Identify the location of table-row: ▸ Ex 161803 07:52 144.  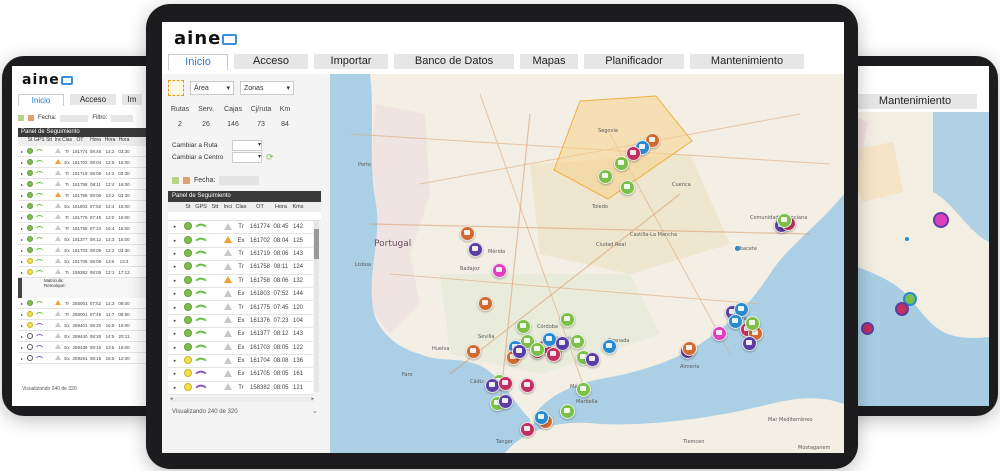
(240, 294).